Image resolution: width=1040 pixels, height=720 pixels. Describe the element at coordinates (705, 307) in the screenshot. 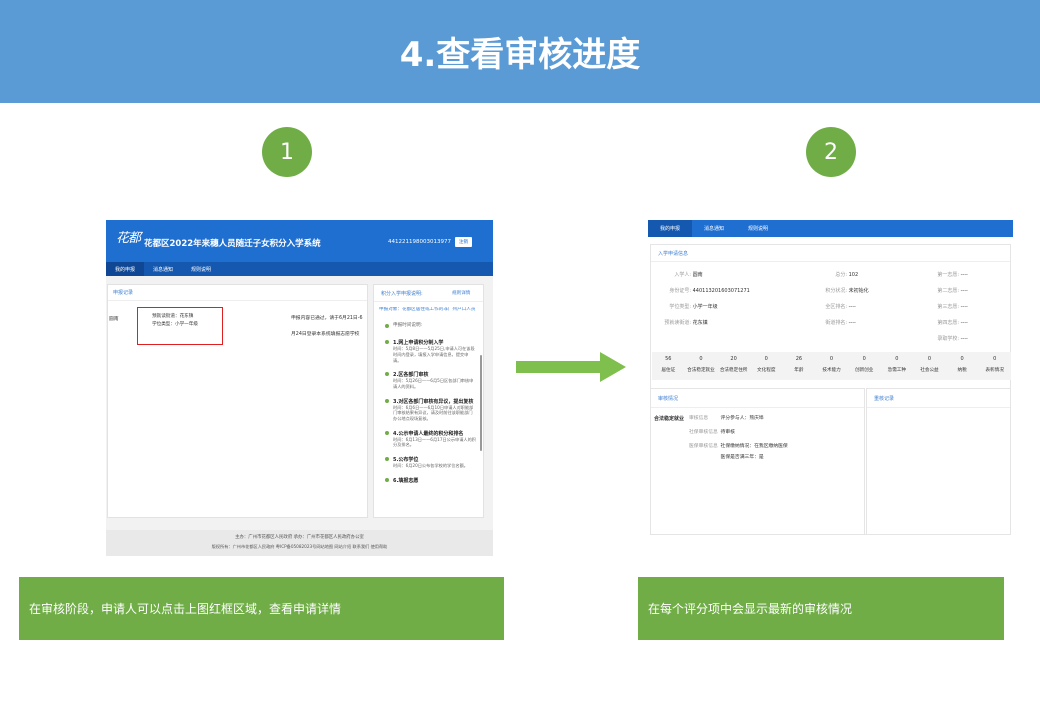

I see `degree-type: 小学一年级` at that location.